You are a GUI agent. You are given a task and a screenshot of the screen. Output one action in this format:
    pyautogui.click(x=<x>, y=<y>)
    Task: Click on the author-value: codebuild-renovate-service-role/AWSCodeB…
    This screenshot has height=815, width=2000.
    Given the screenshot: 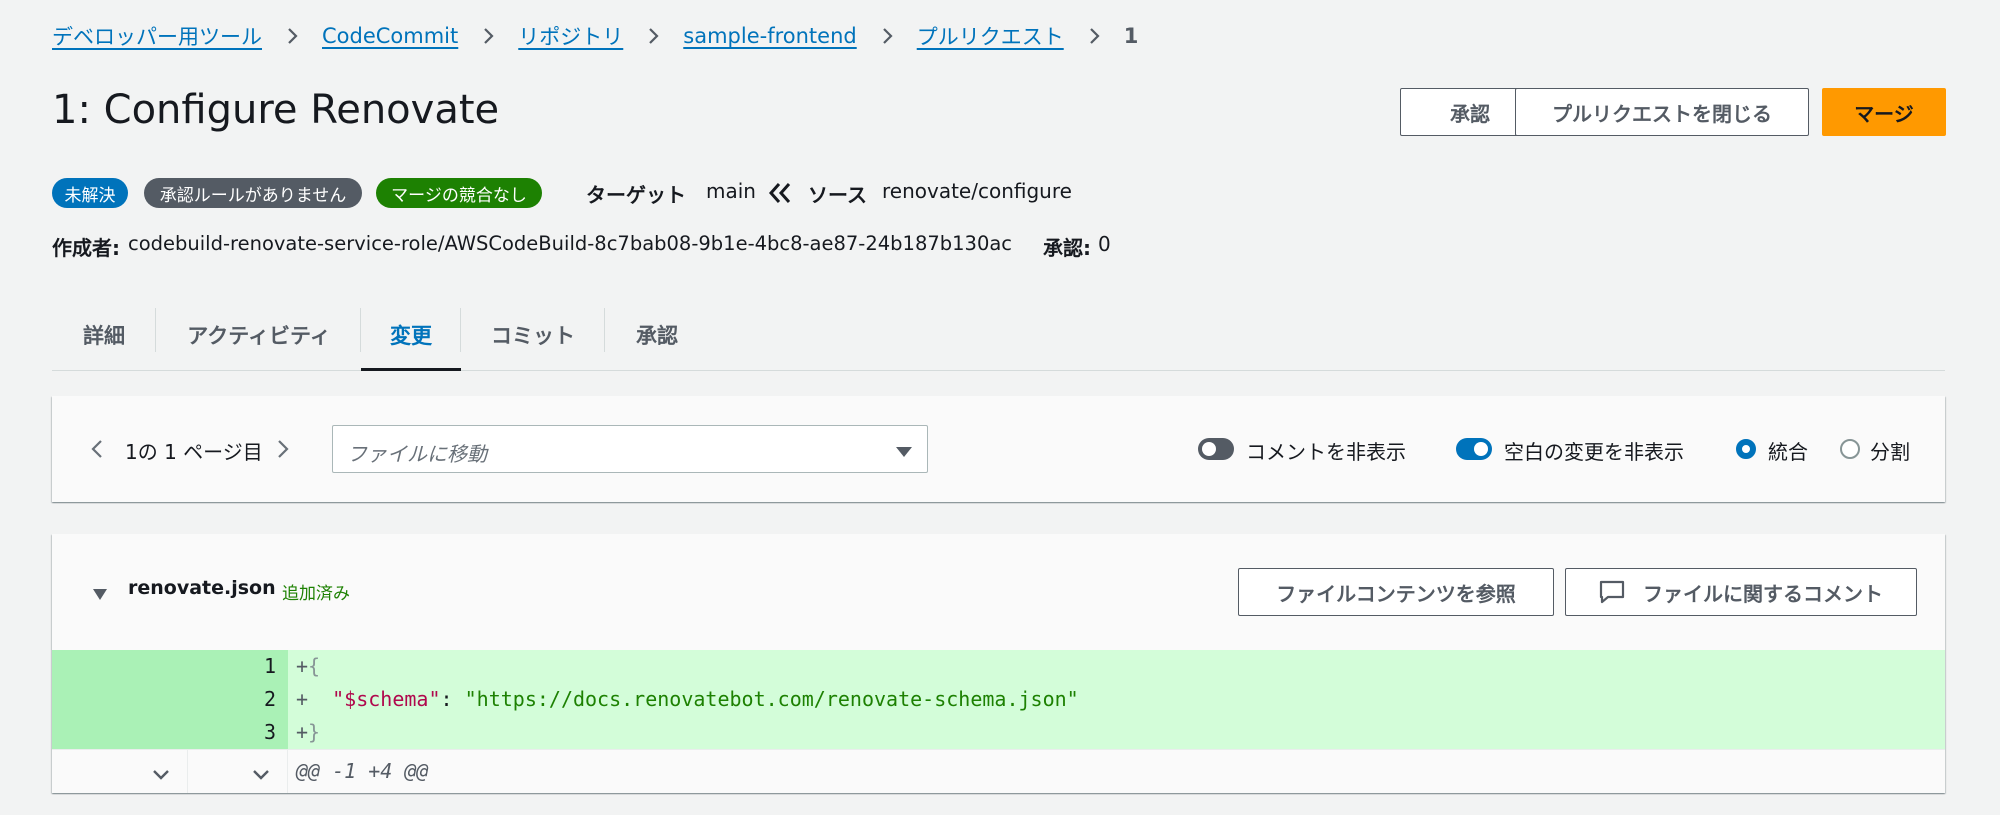 What is the action you would take?
    pyautogui.click(x=570, y=243)
    